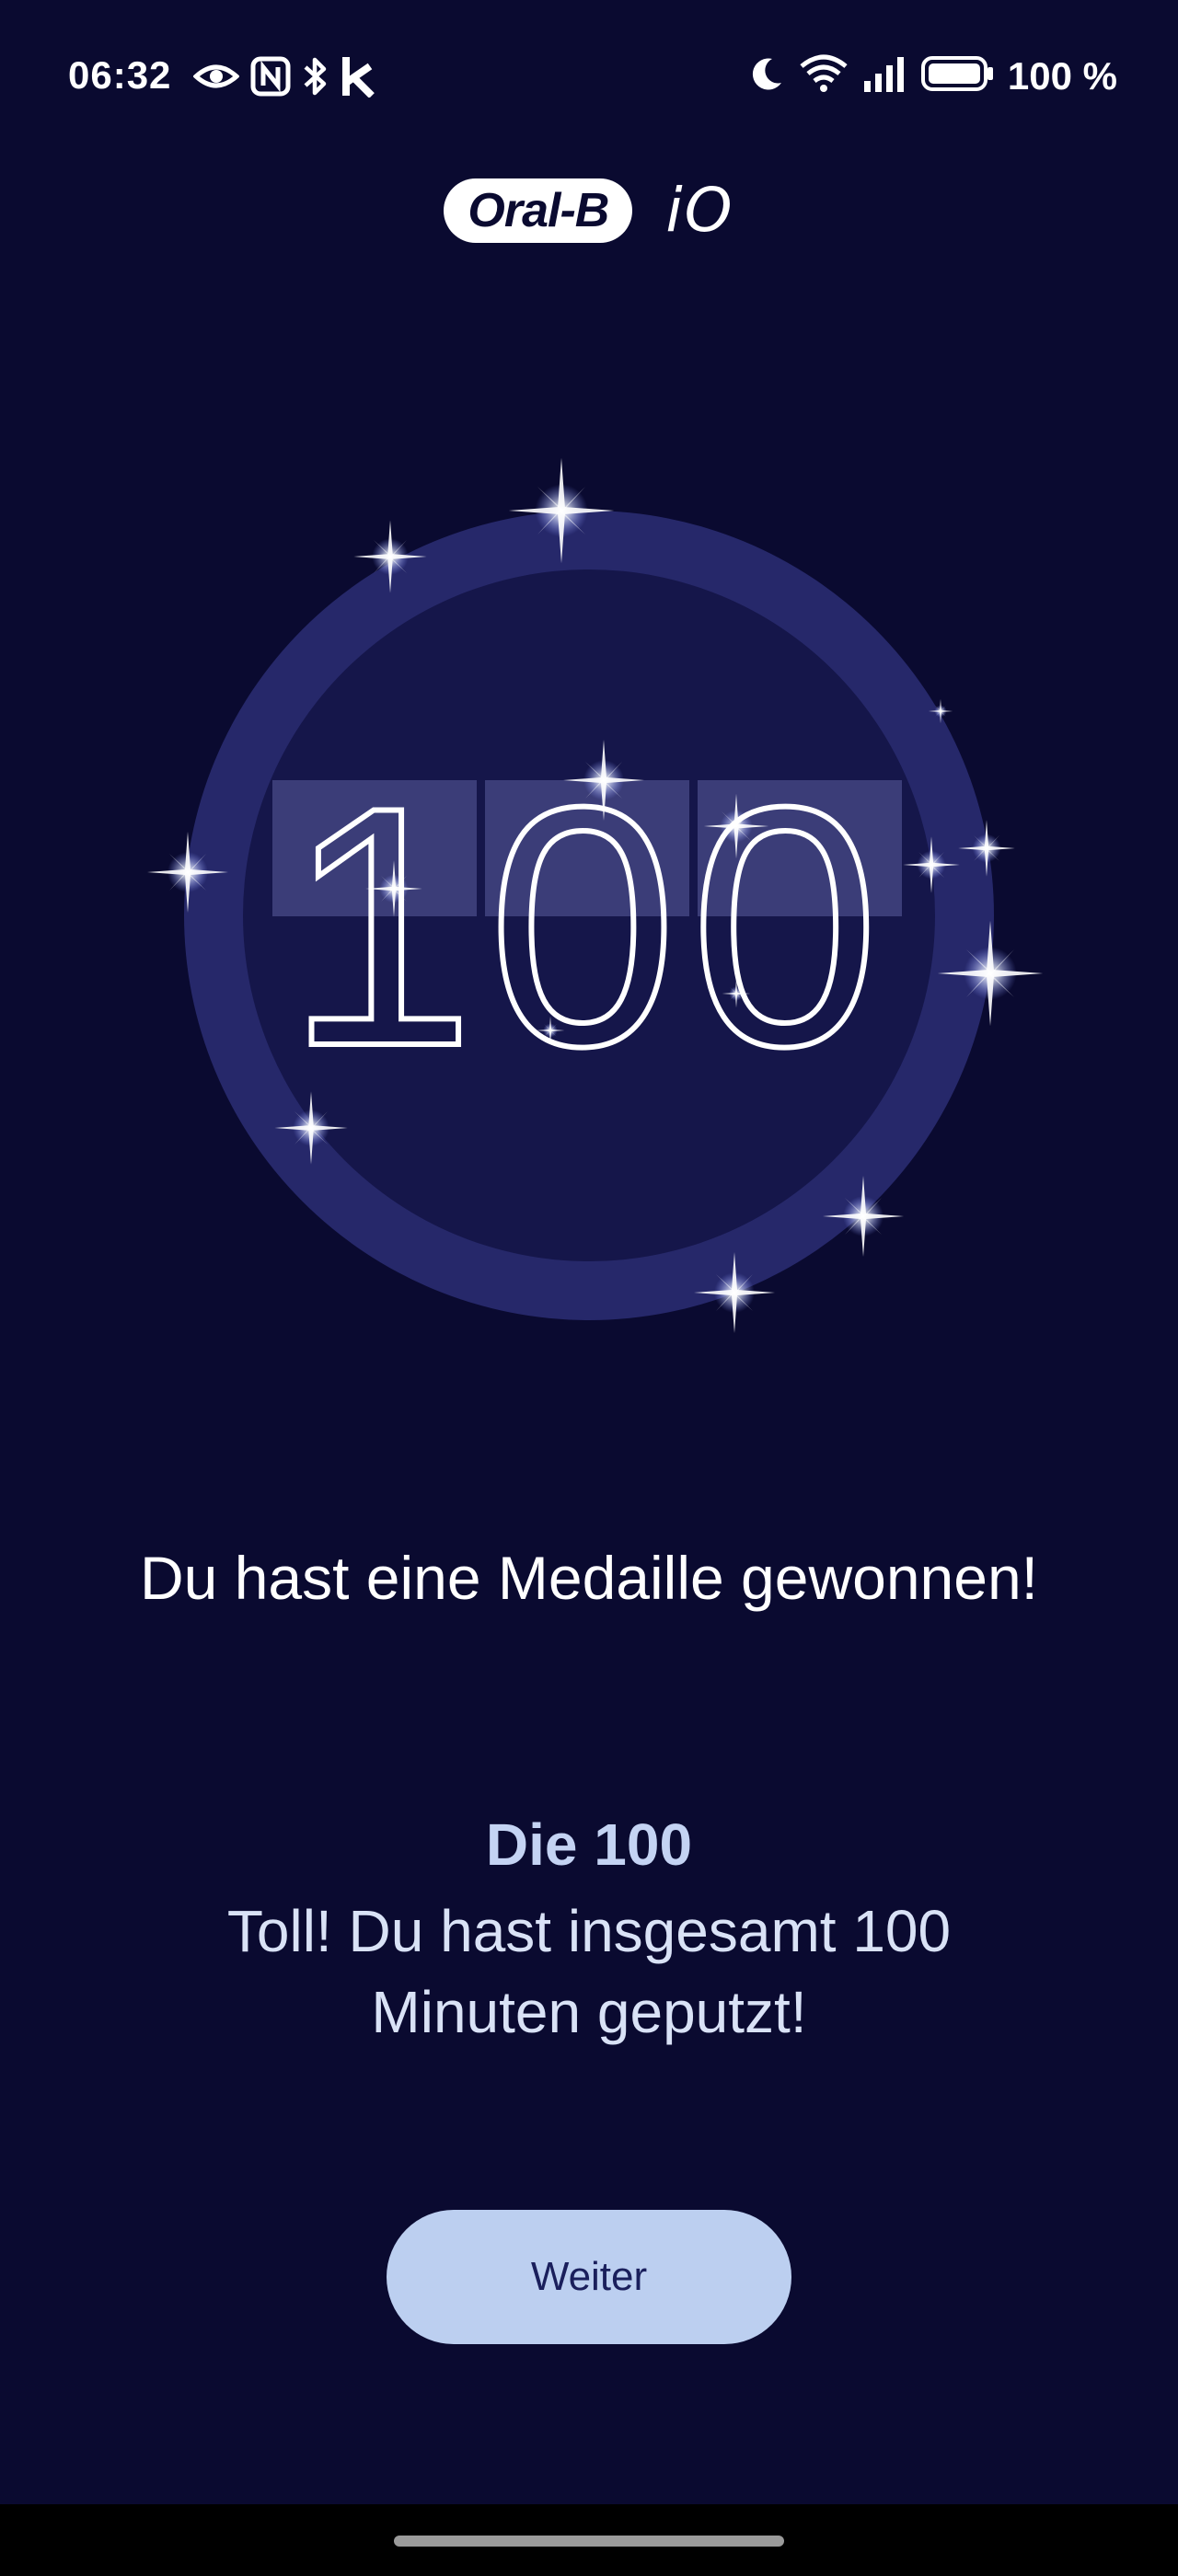 The height and width of the screenshot is (2576, 1178). I want to click on medal-name: Die 100, so click(589, 1844).